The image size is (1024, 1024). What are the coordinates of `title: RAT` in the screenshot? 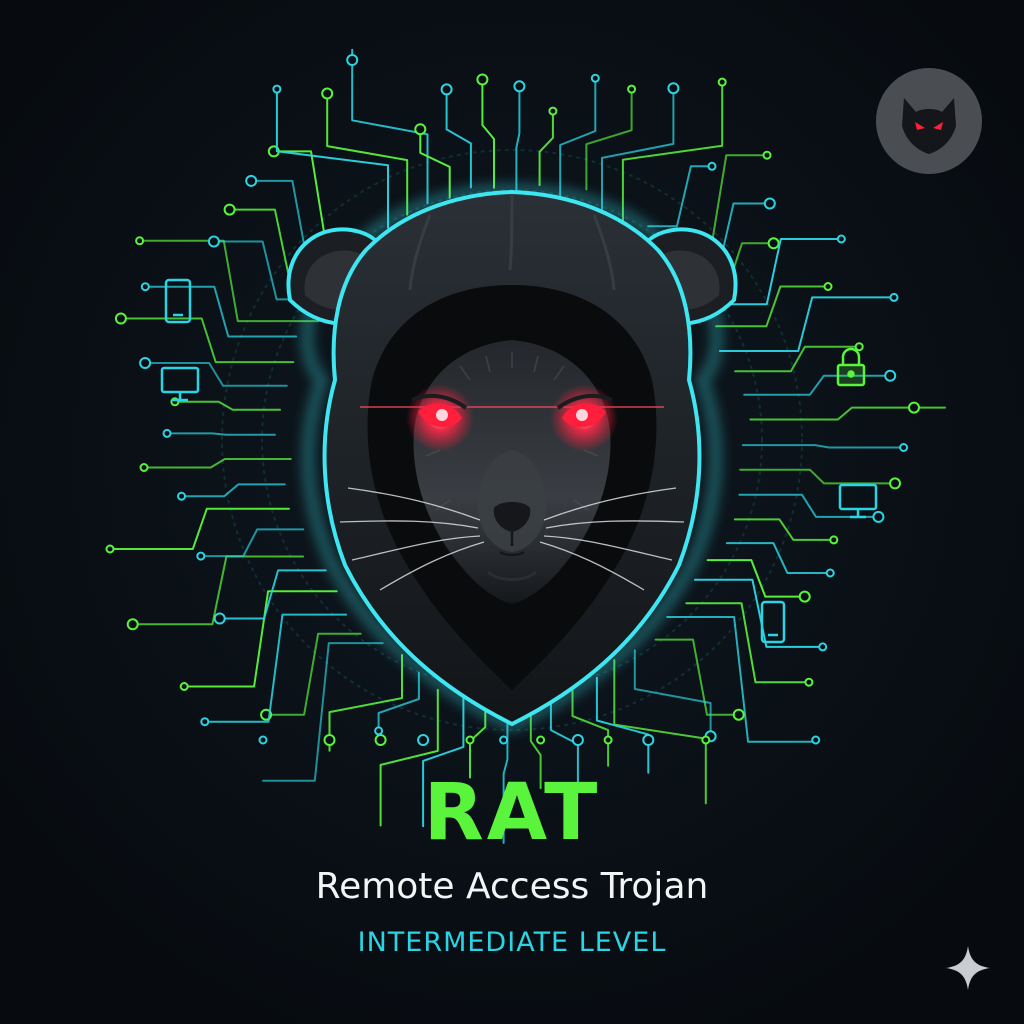 It's located at (512, 813).